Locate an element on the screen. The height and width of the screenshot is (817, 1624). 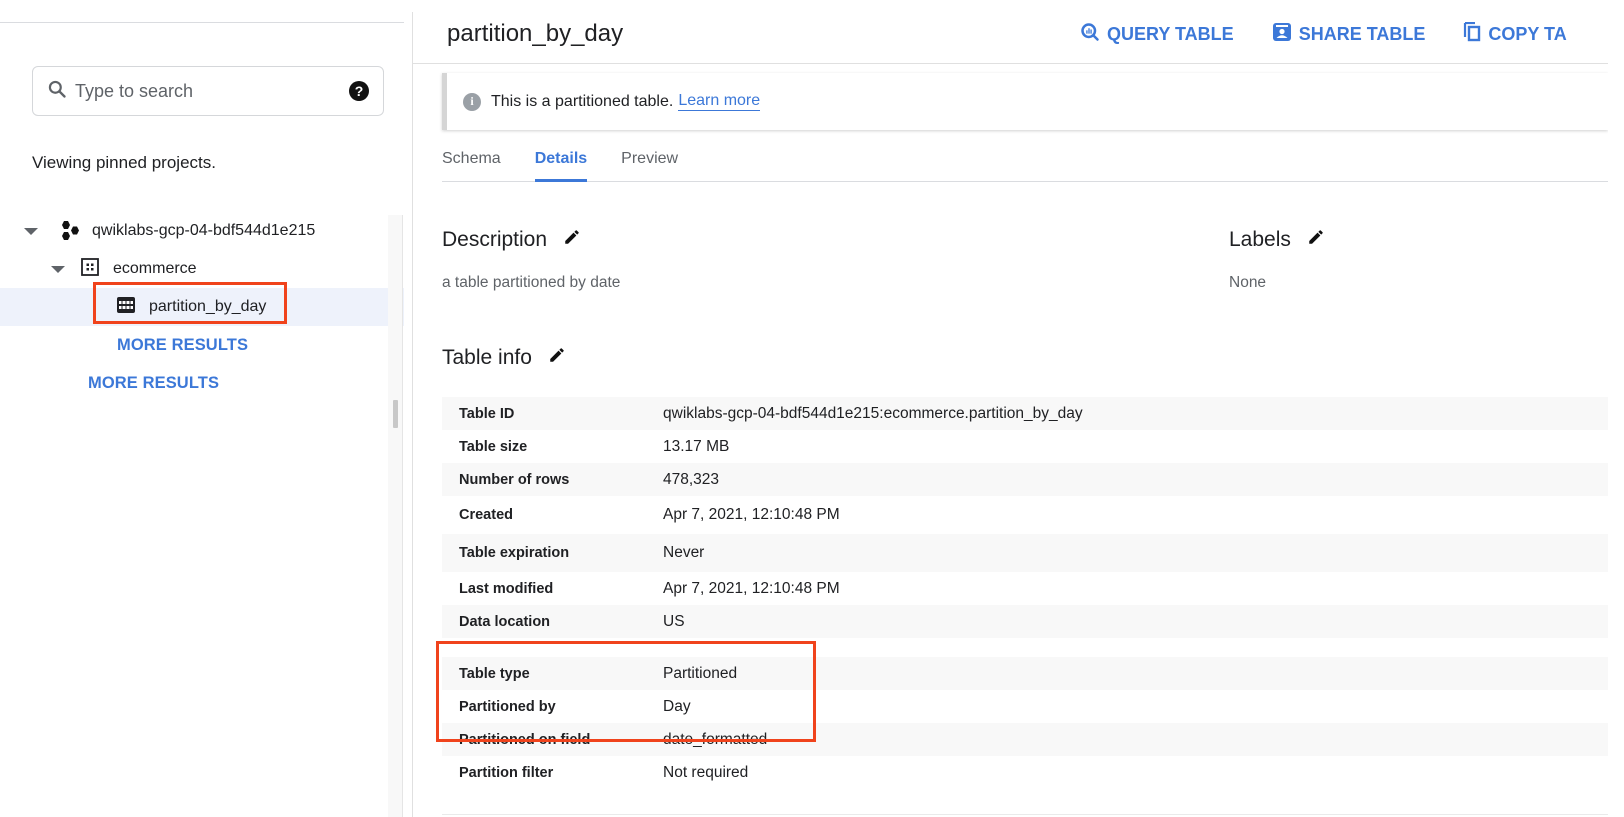
edit-table-info-pencil-icon is located at coordinates (557, 358).